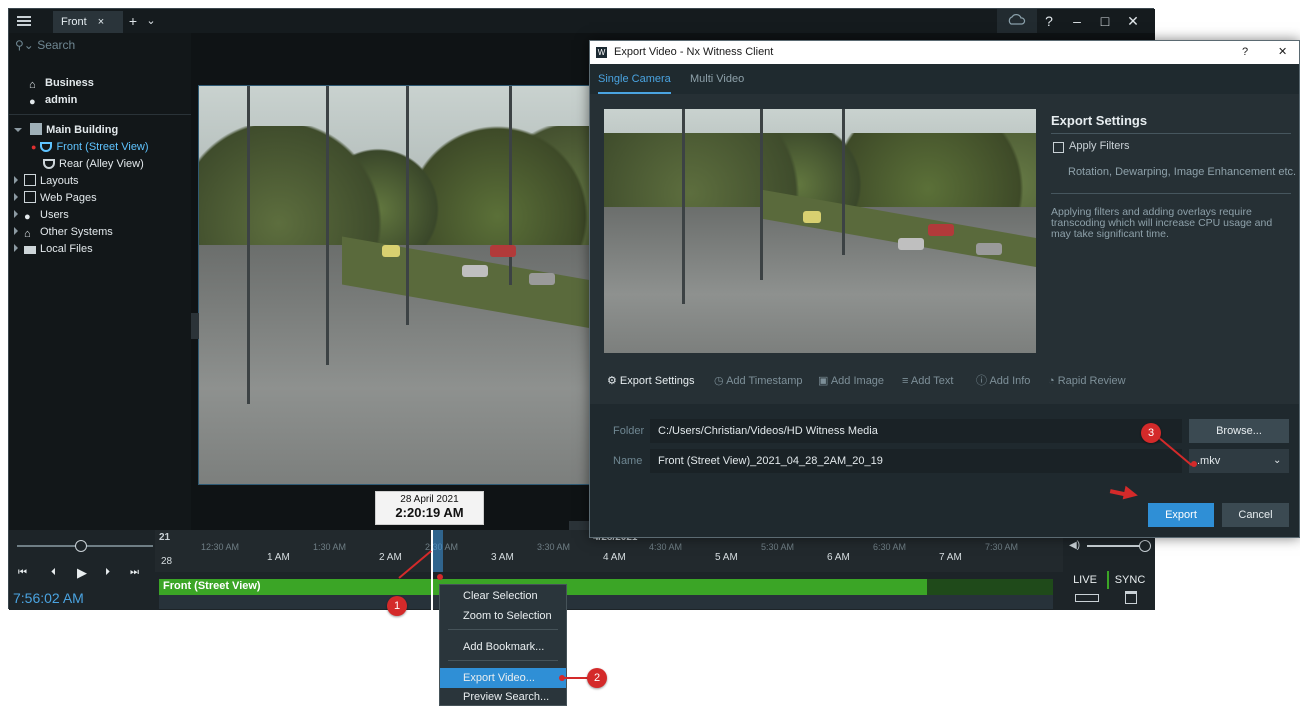 The width and height of the screenshot is (1300, 706). Describe the element at coordinates (212, 586) in the screenshot. I see `track-camera-label: Front (Street View)` at that location.